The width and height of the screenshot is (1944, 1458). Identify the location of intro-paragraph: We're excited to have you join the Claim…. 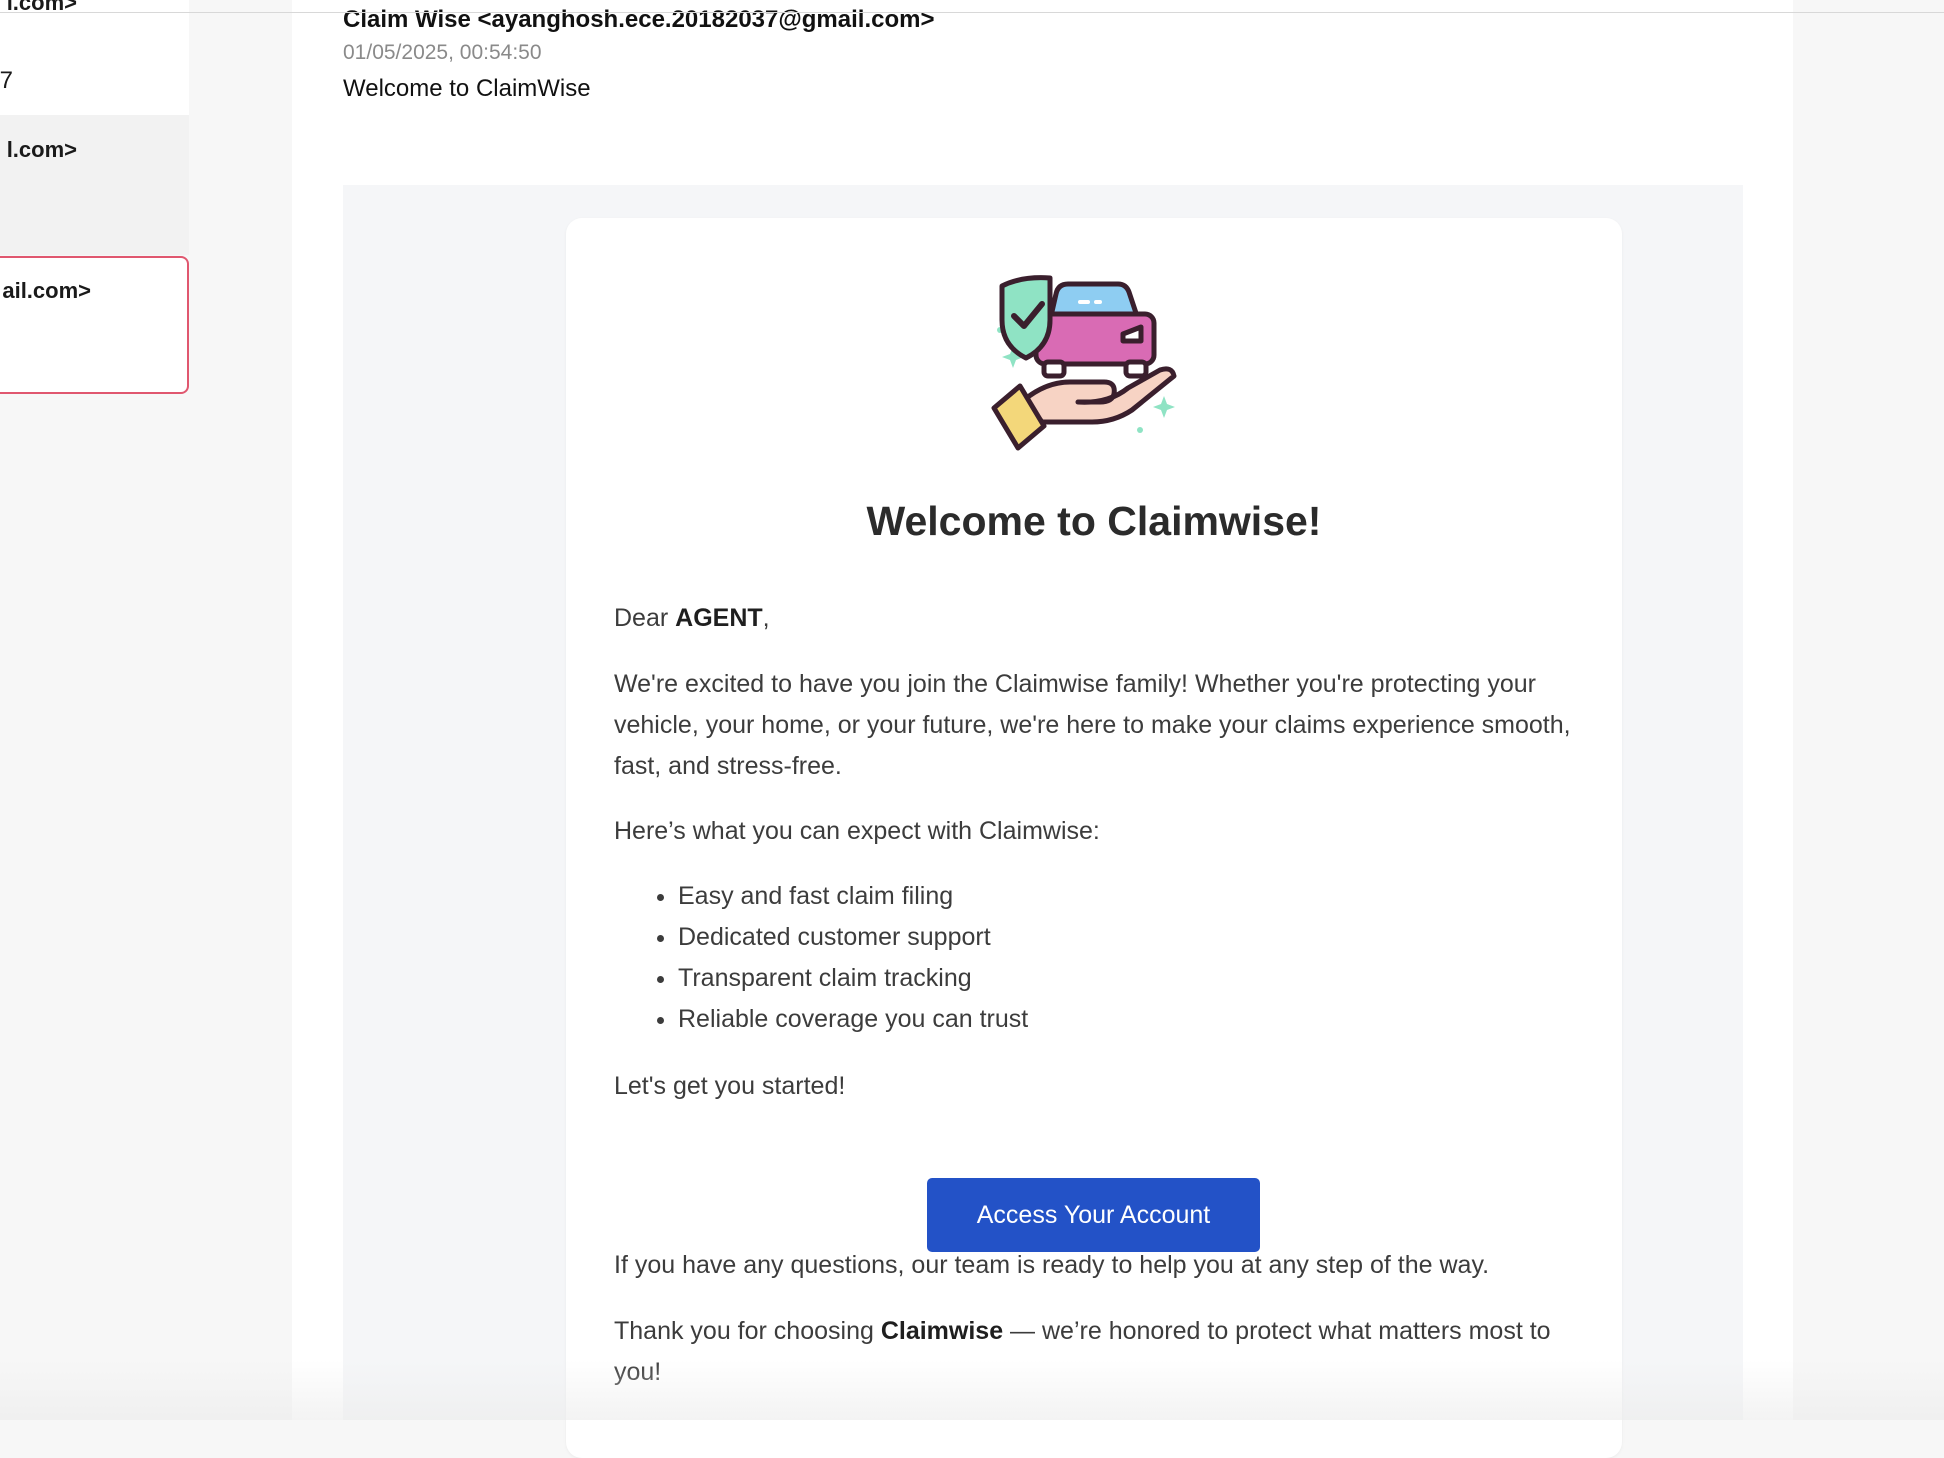
(1092, 725).